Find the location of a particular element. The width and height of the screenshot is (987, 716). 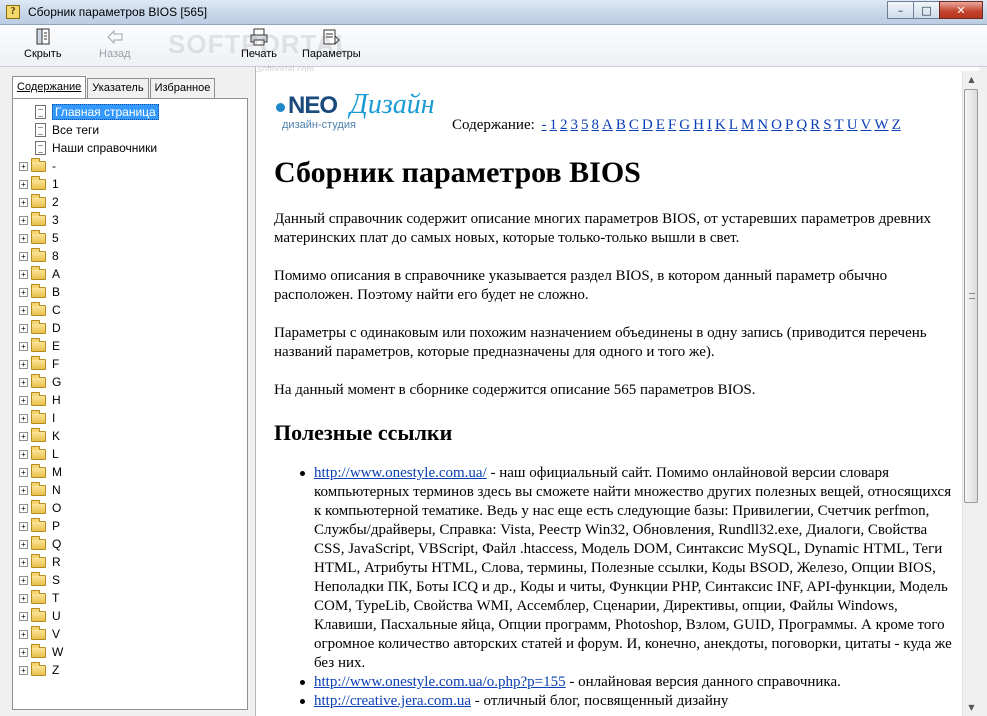

tree-folder-item: + E is located at coordinates (88, 346).